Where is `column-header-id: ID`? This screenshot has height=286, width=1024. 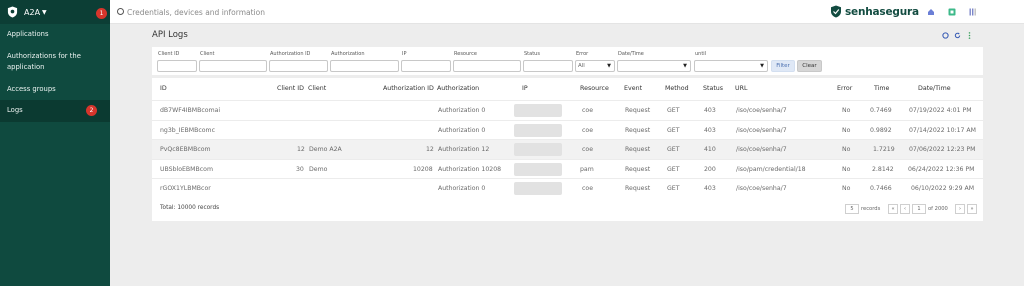
column-header-id: ID is located at coordinates (163, 88).